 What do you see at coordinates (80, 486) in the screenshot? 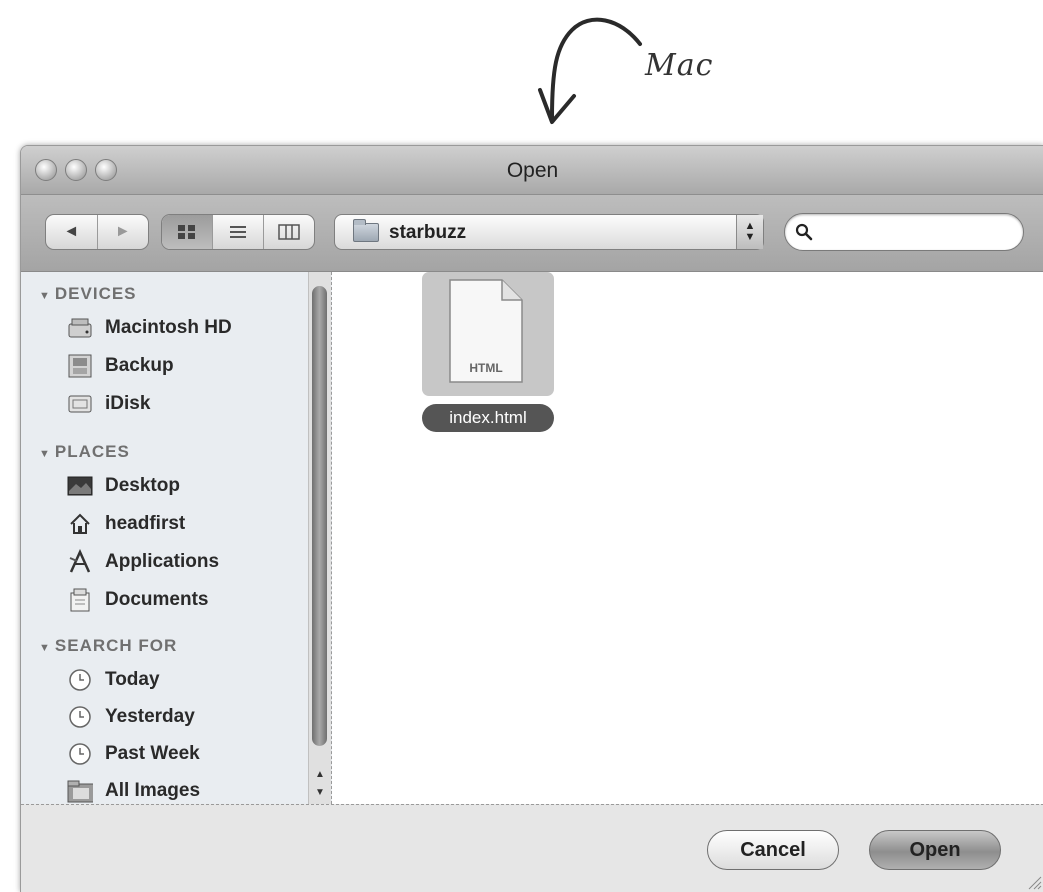
I see `desktop-icon` at bounding box center [80, 486].